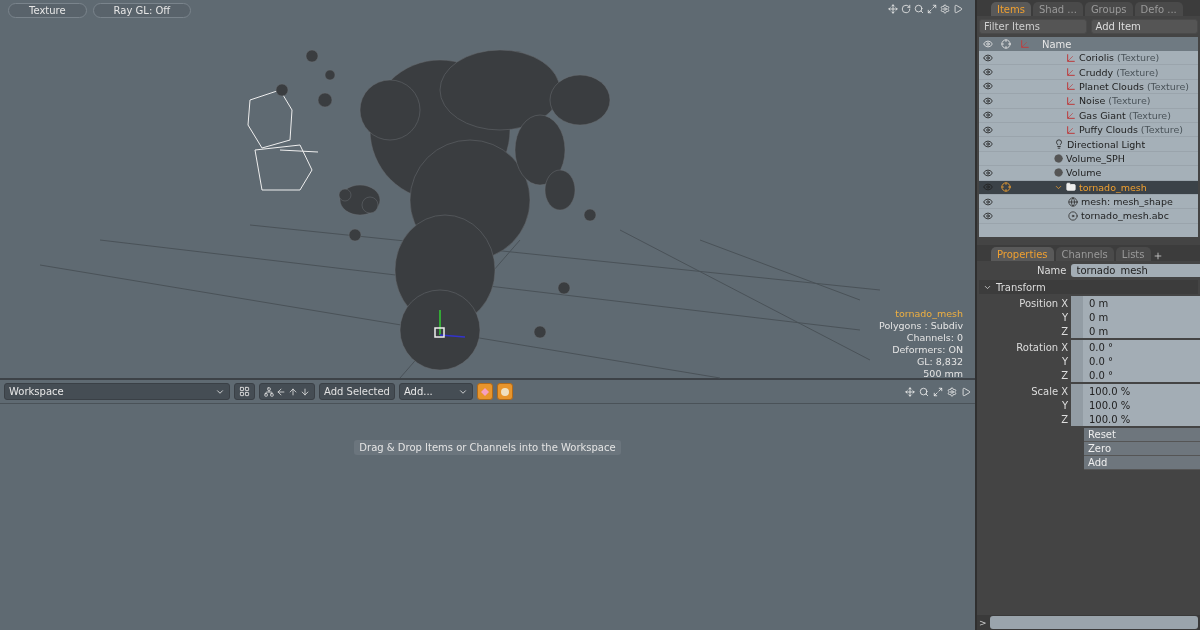 The width and height of the screenshot is (1200, 630). Describe the element at coordinates (1037, 347) in the screenshot. I see `property-label: Rotation` at that location.